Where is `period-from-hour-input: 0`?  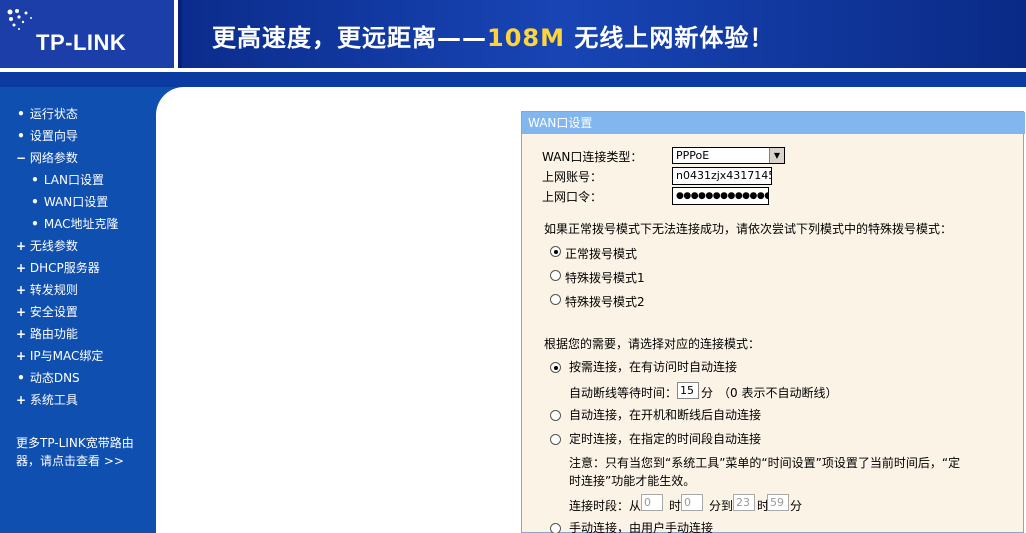
period-from-hour-input: 0 is located at coordinates (652, 502).